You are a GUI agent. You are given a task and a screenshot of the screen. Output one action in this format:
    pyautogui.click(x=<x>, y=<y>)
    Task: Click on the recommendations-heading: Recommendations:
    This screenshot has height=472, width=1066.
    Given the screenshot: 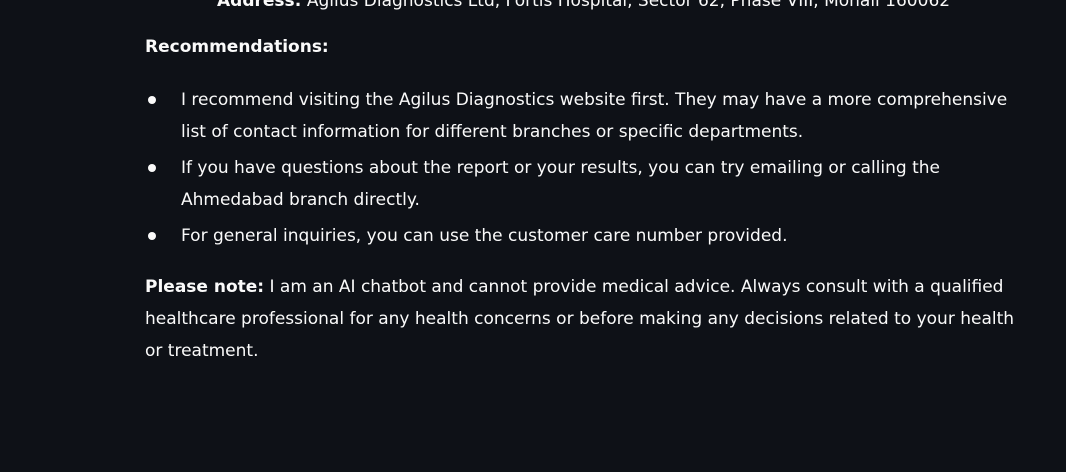 What is the action you would take?
    pyautogui.click(x=237, y=47)
    